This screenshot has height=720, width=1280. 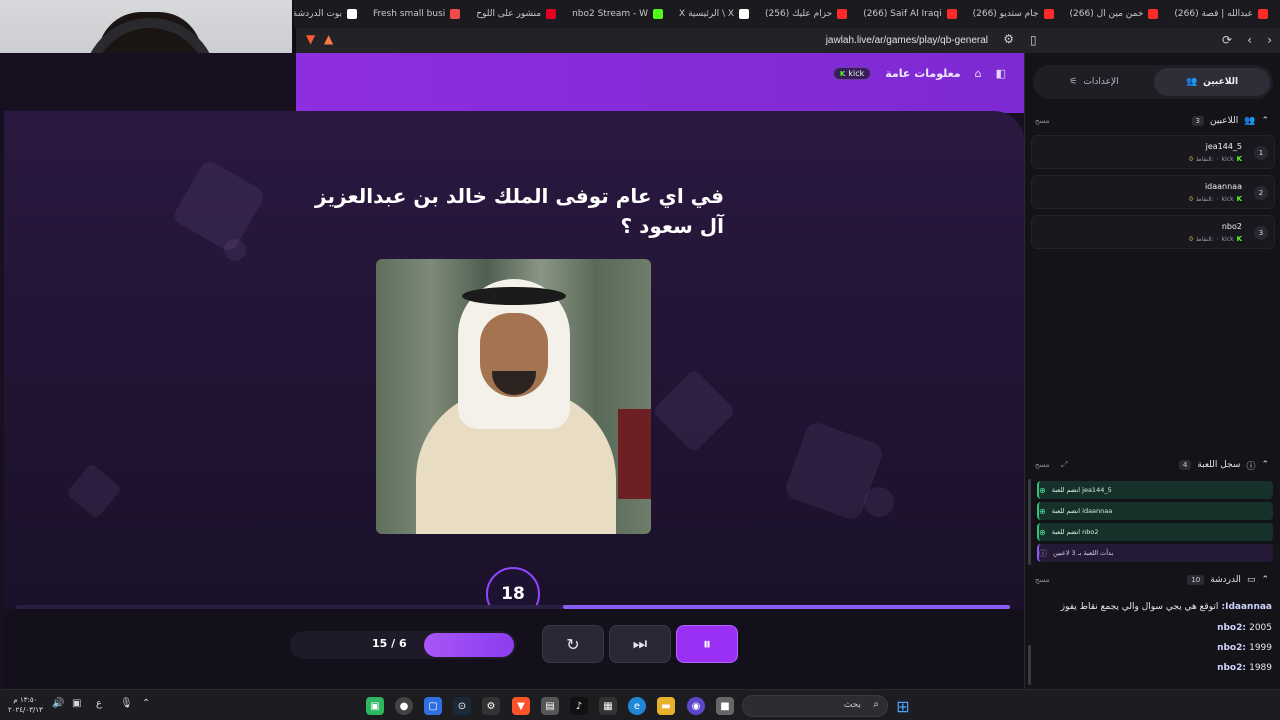 What do you see at coordinates (903, 706) in the screenshot?
I see `windows-start-icon: ⊞` at bounding box center [903, 706].